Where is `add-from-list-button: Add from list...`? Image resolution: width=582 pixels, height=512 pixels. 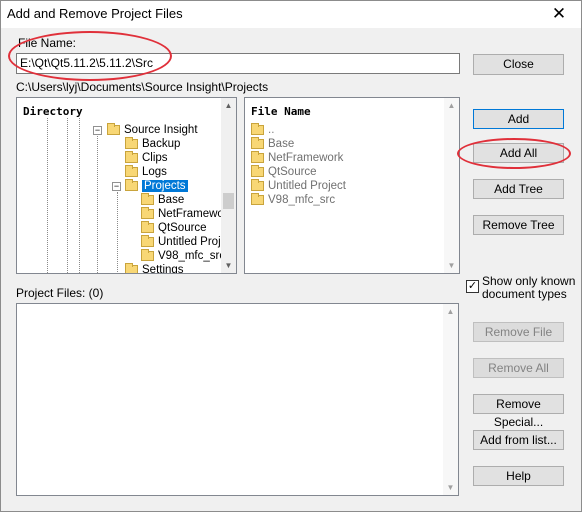 add-from-list-button: Add from list... is located at coordinates (518, 440).